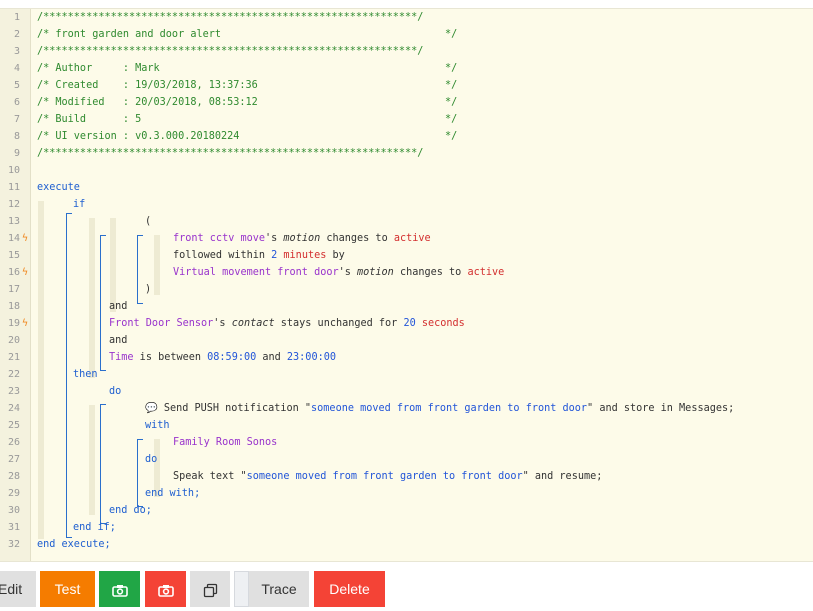  I want to click on comment-line: /* UI version : v0.3.000.20180224, so click(138, 136).